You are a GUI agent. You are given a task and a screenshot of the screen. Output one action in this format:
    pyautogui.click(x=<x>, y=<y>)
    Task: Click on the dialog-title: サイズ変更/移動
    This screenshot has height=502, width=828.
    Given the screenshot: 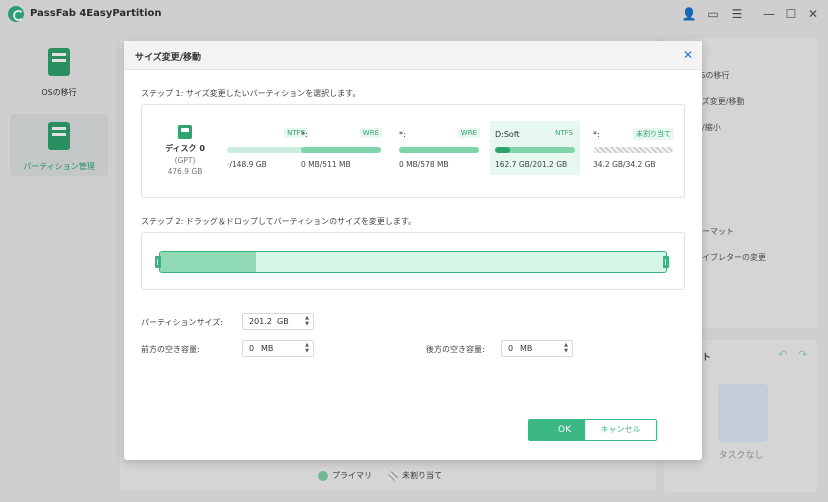 What is the action you would take?
    pyautogui.click(x=168, y=58)
    